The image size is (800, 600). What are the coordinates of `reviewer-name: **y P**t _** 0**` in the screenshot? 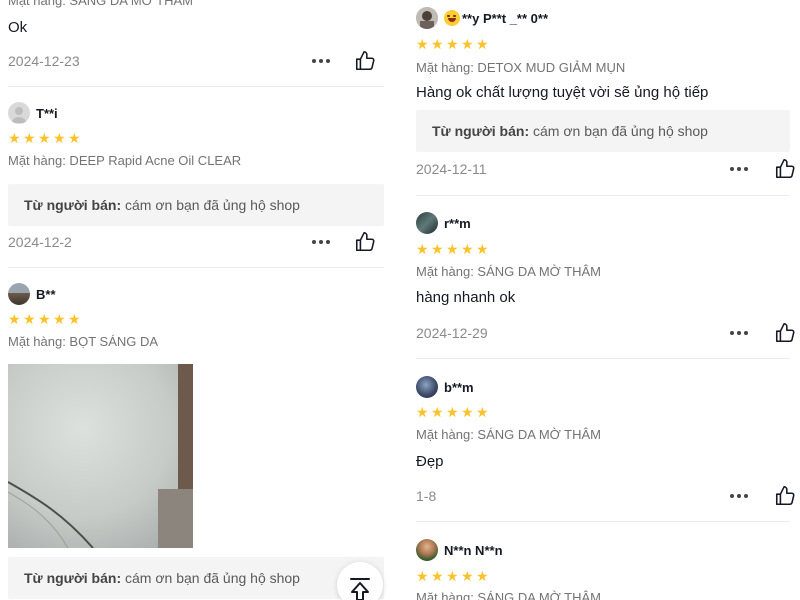 It's located at (496, 18).